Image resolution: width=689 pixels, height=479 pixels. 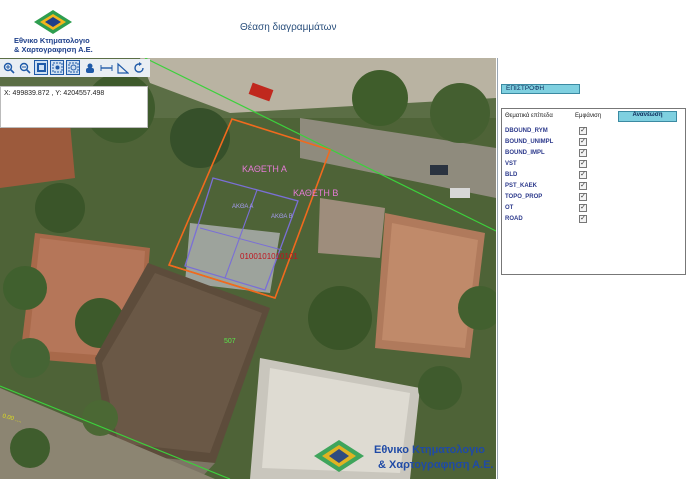 What do you see at coordinates (52, 40) in the screenshot?
I see `logo-text-line1: Εθνικο Κτηματολογιο` at bounding box center [52, 40].